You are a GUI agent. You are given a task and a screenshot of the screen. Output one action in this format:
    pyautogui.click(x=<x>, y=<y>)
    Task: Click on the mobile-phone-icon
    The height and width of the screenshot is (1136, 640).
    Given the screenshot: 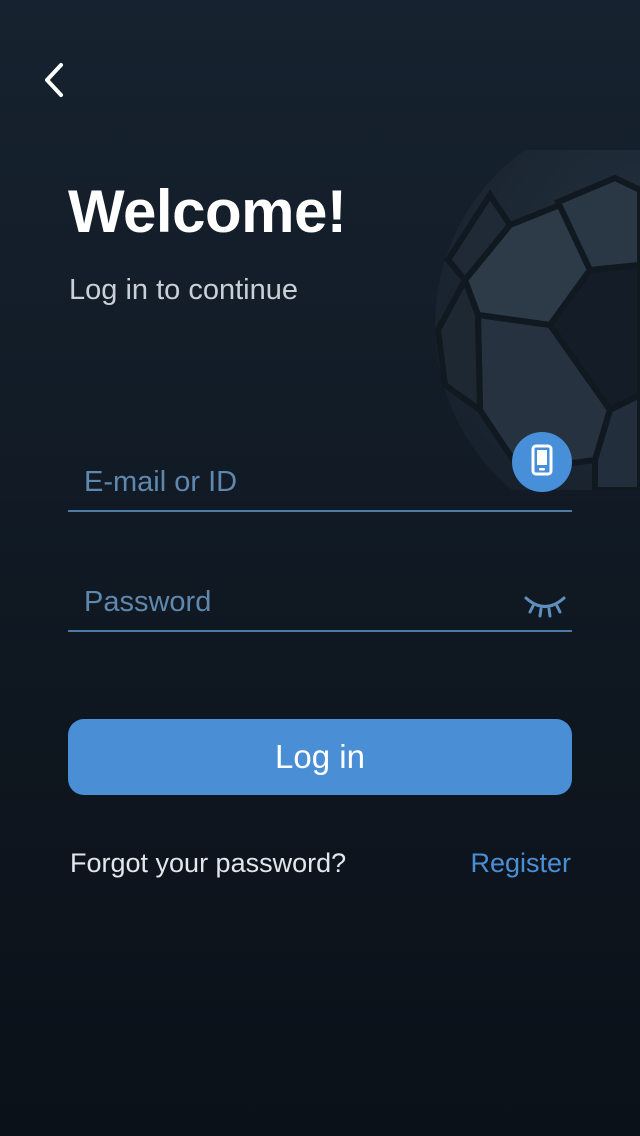 What is the action you would take?
    pyautogui.click(x=542, y=462)
    